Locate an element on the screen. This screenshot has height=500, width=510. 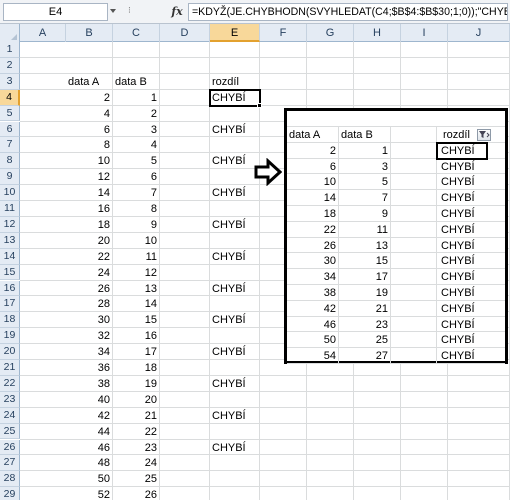
cell-data-b: 5 is located at coordinates (136, 161).